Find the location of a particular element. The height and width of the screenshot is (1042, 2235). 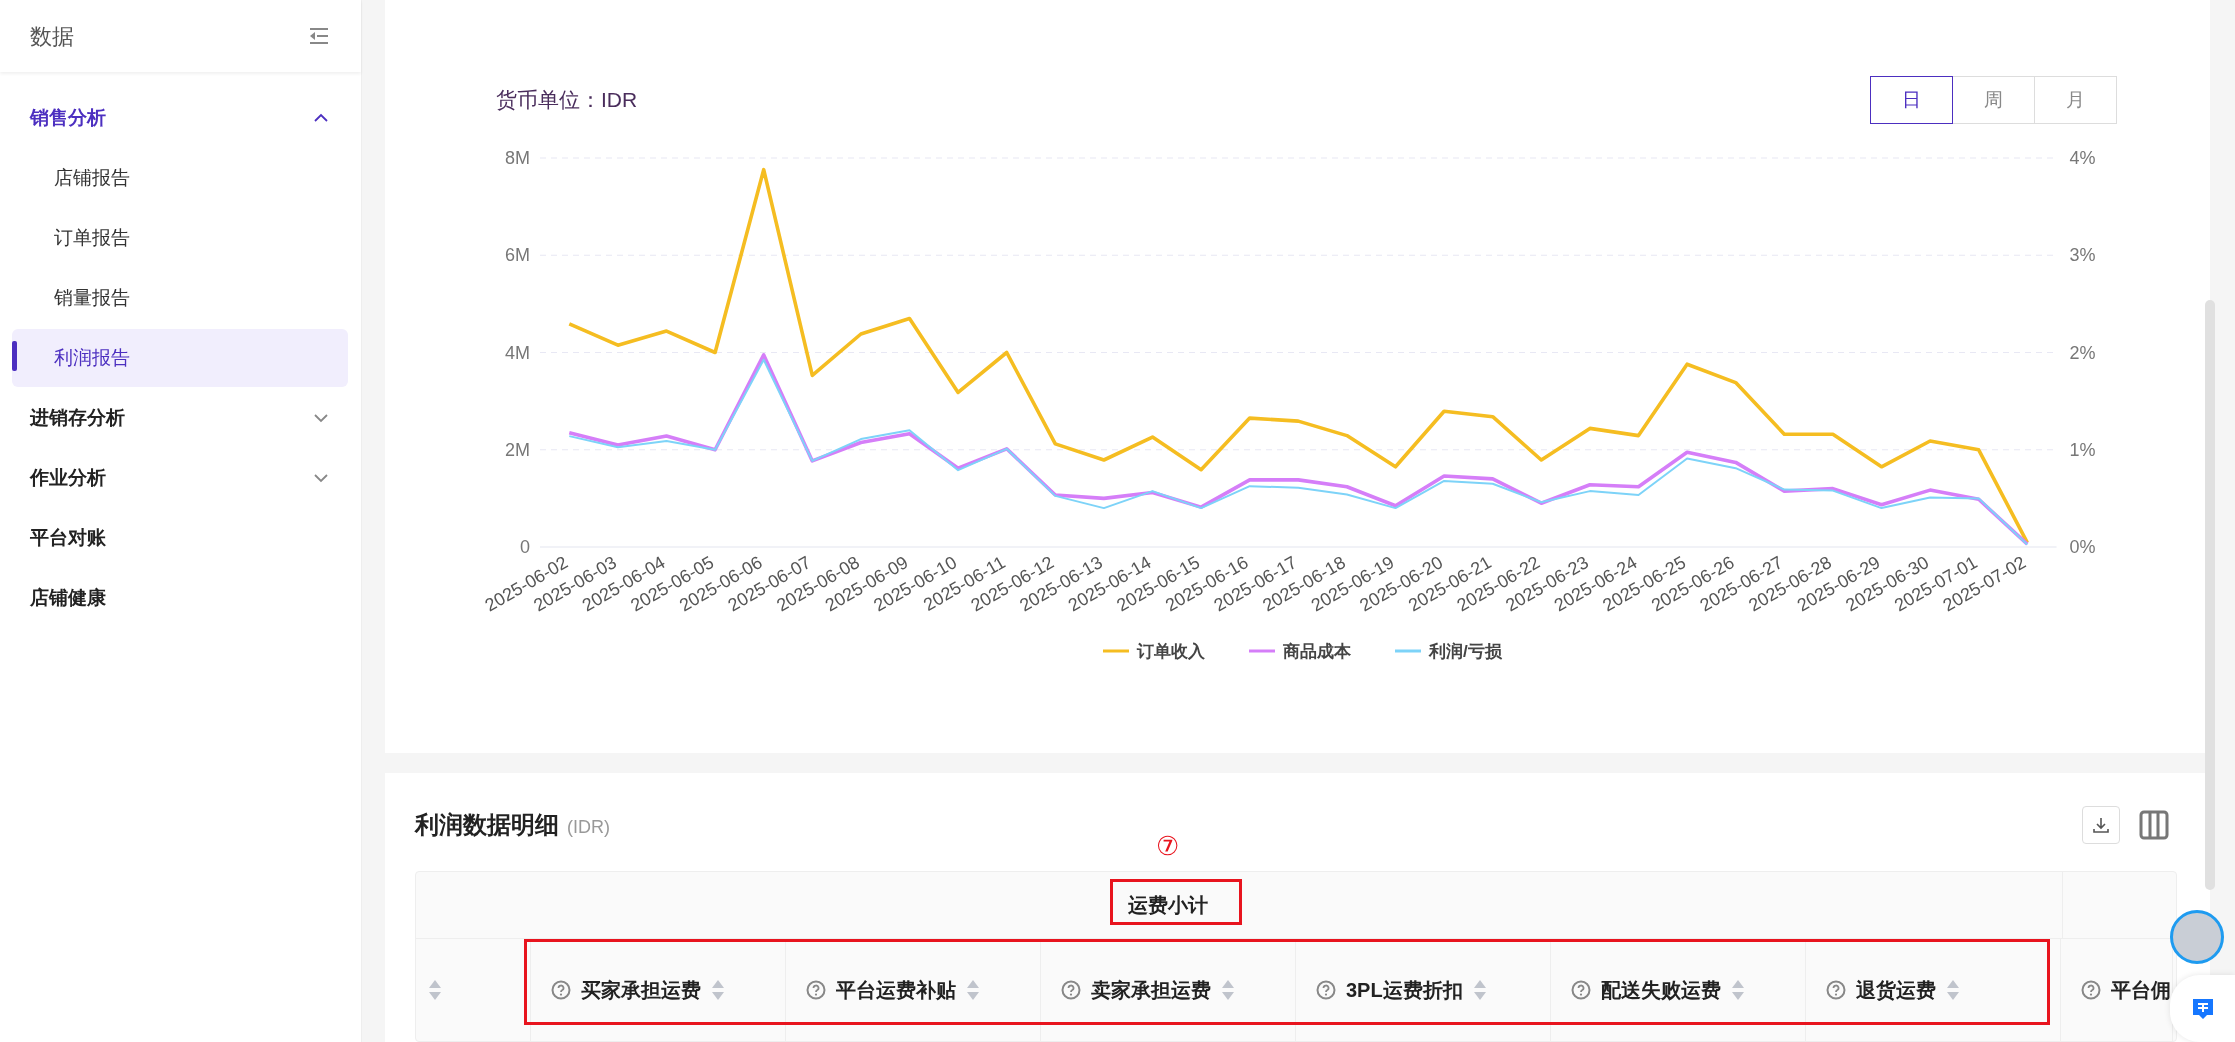

columns-icon is located at coordinates (2154, 825).